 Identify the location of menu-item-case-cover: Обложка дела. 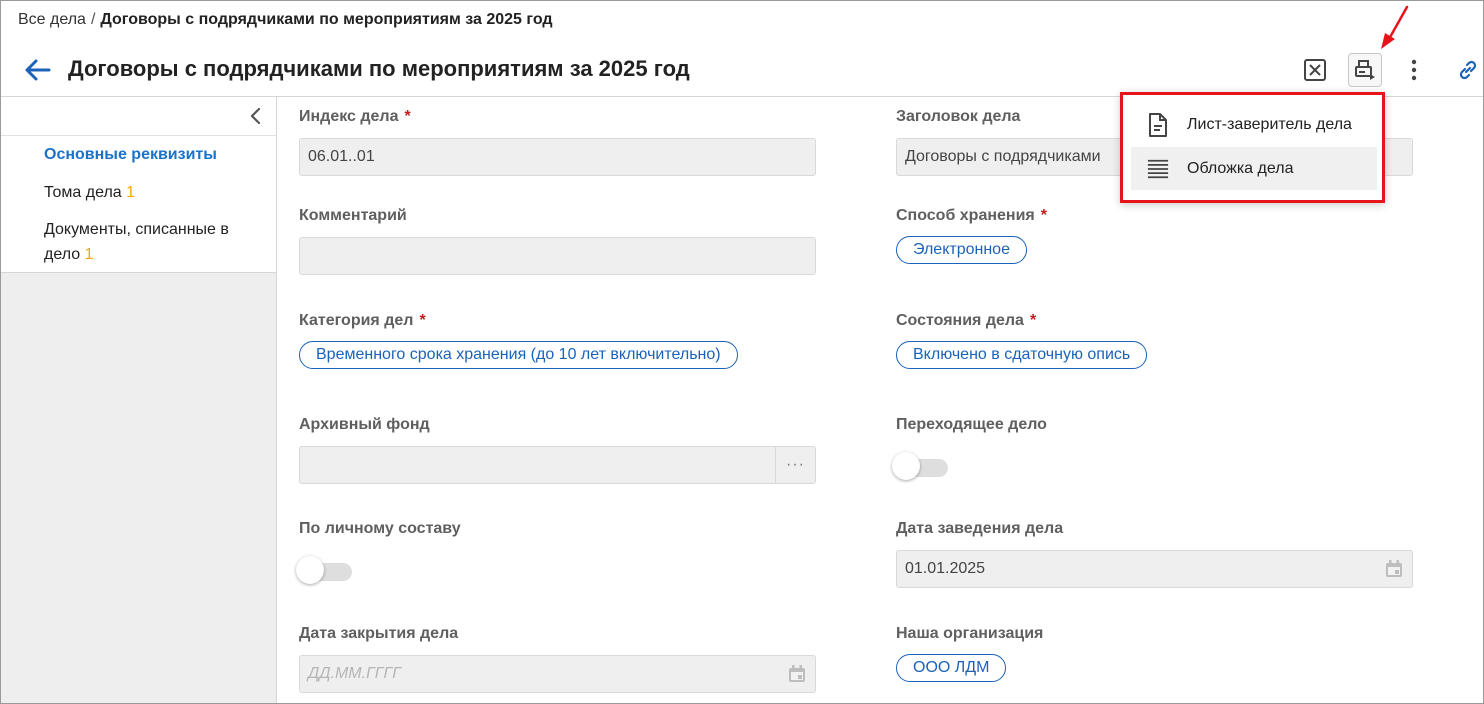
(1254, 168).